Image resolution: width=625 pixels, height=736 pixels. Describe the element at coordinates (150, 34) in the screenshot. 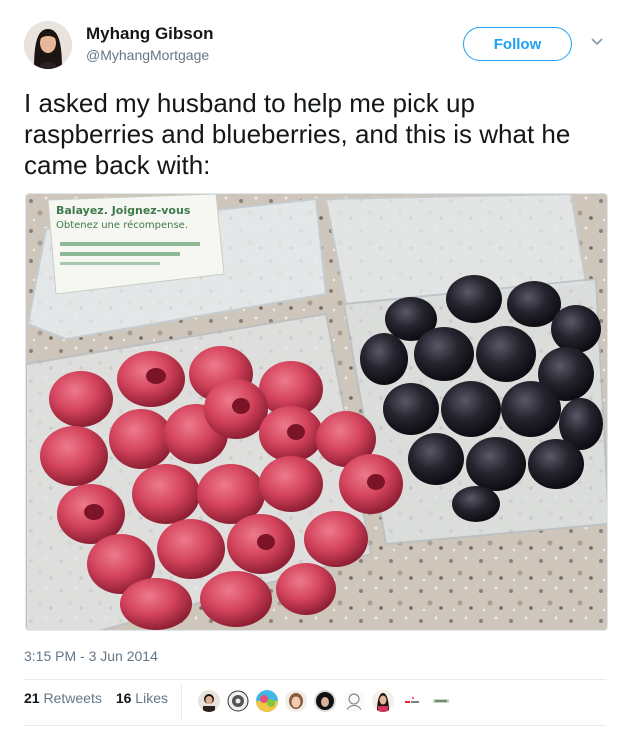

I see `user-name: Myhang Gibson` at that location.